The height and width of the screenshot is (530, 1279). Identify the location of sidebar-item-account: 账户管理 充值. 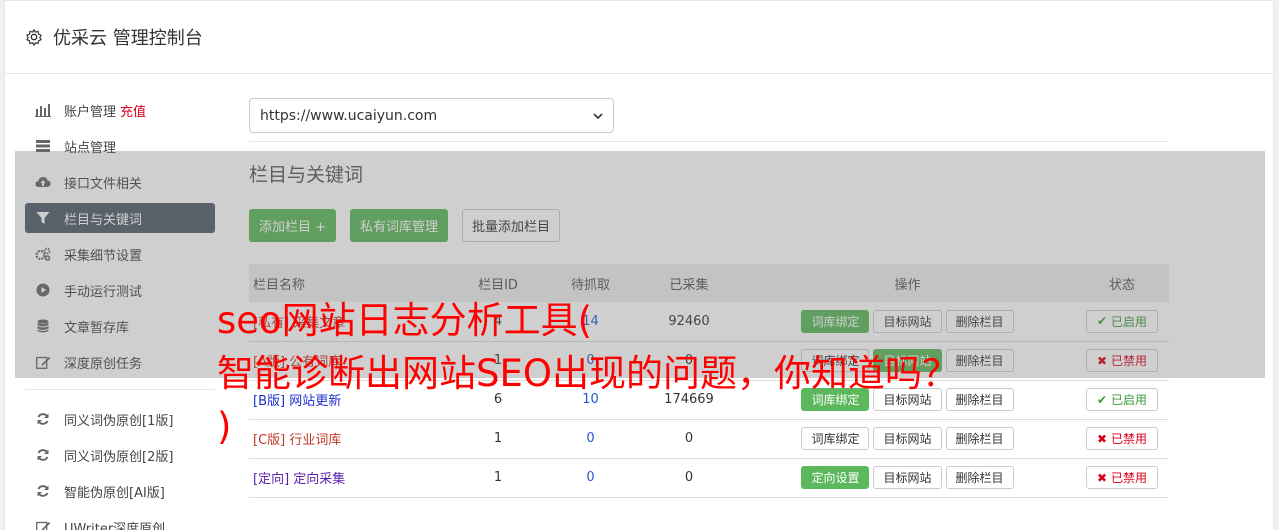
(120, 110).